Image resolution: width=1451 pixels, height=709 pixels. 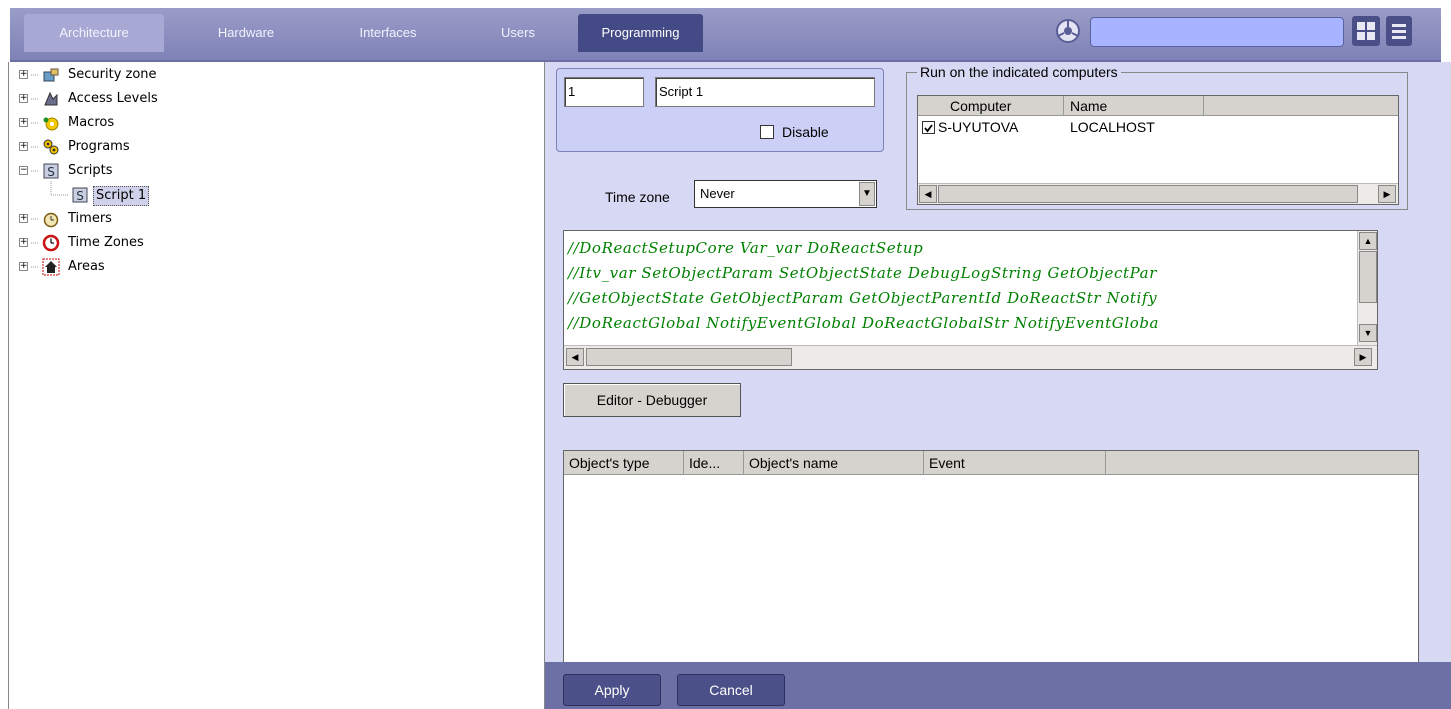 I want to click on timezone-label: Time zone, so click(x=637, y=197).